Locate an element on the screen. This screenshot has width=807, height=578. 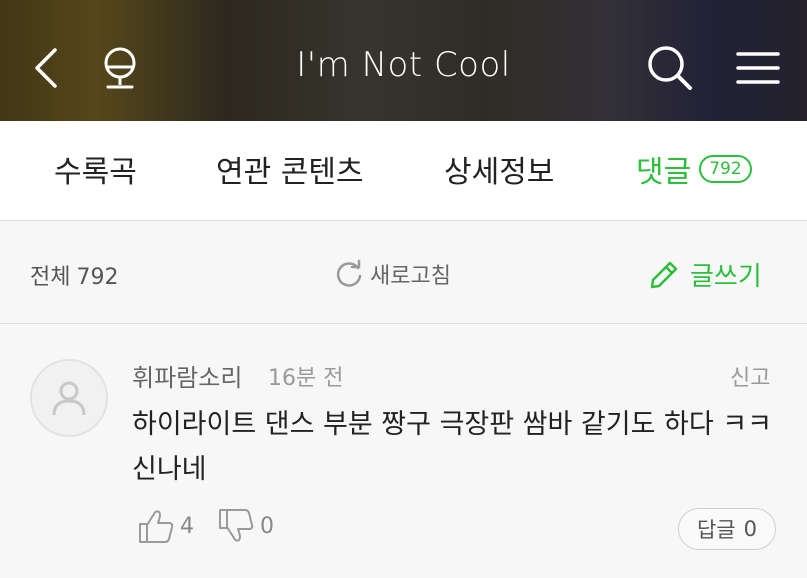
tab-comments: 댓글 792 is located at coordinates (694, 169).